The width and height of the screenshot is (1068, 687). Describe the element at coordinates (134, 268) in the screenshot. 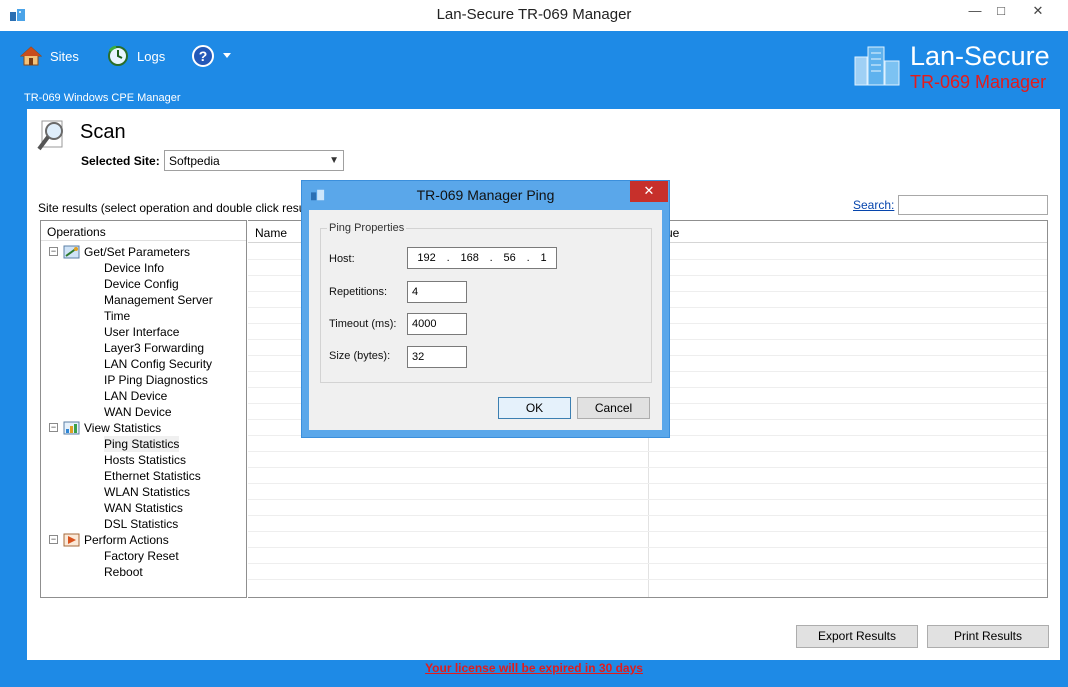

I see `tree-item-device-info: Device Info` at that location.